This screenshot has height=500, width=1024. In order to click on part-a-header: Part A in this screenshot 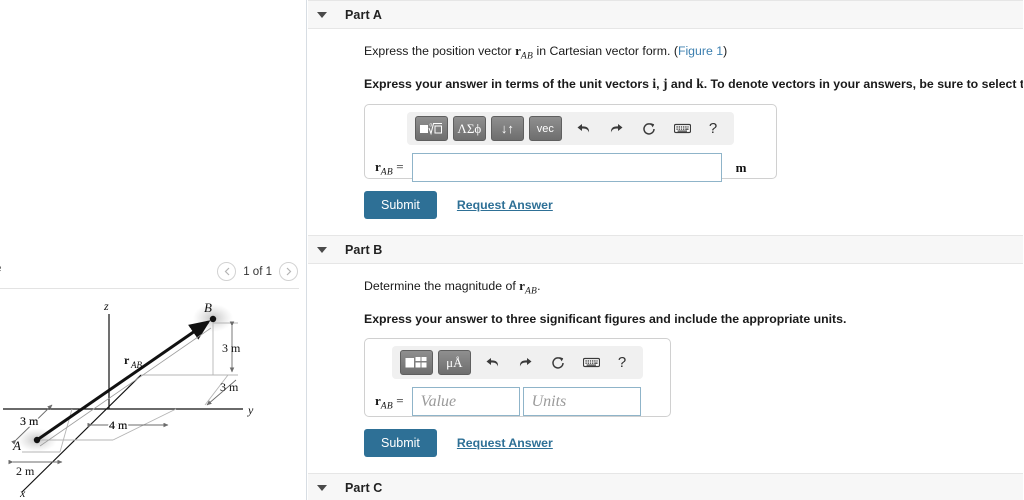, I will do `click(666, 14)`.